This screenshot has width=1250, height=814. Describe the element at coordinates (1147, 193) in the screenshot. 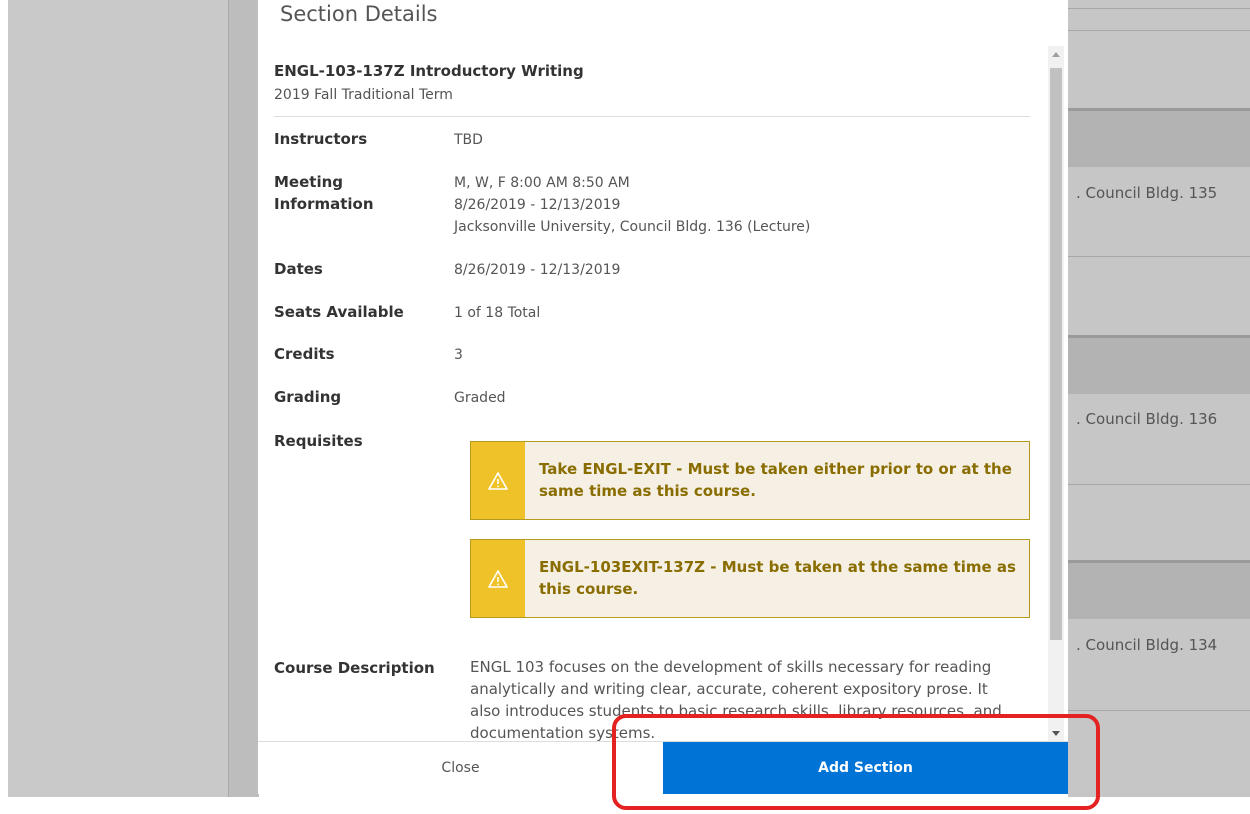

I see `background-location-1: Council Bldg. 135` at that location.